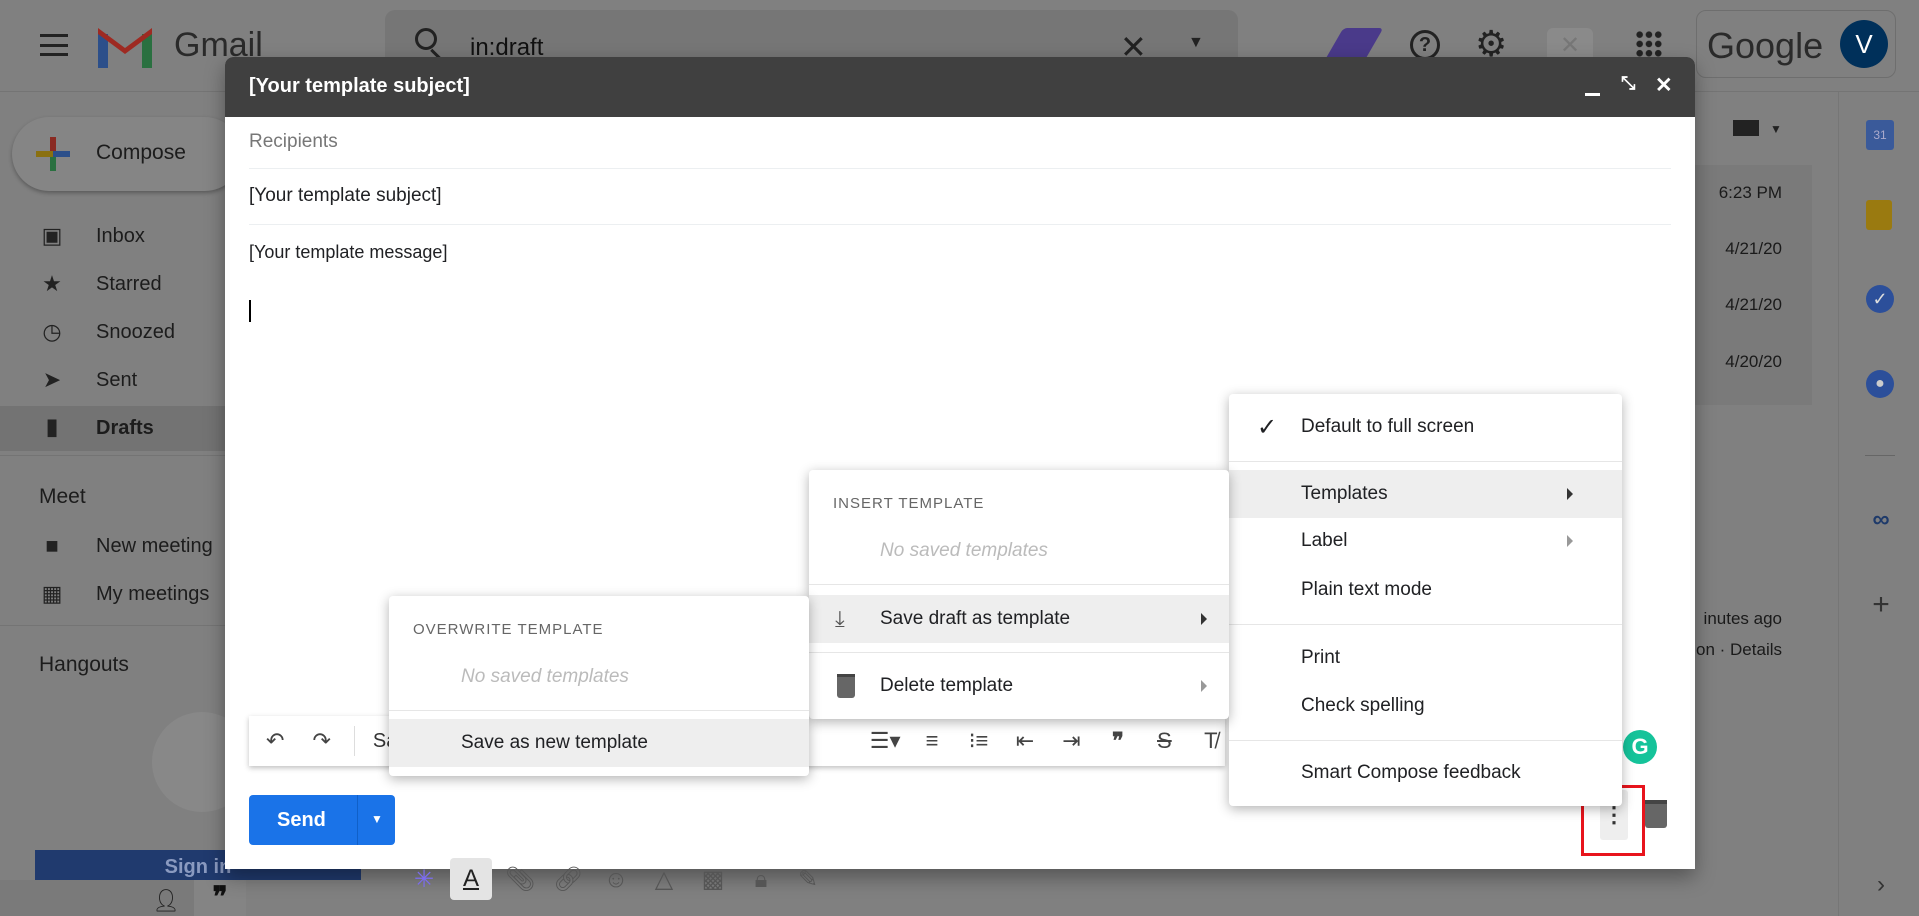 Image resolution: width=1919 pixels, height=916 pixels. What do you see at coordinates (1664, 85) in the screenshot?
I see `close-icon: ✕` at bounding box center [1664, 85].